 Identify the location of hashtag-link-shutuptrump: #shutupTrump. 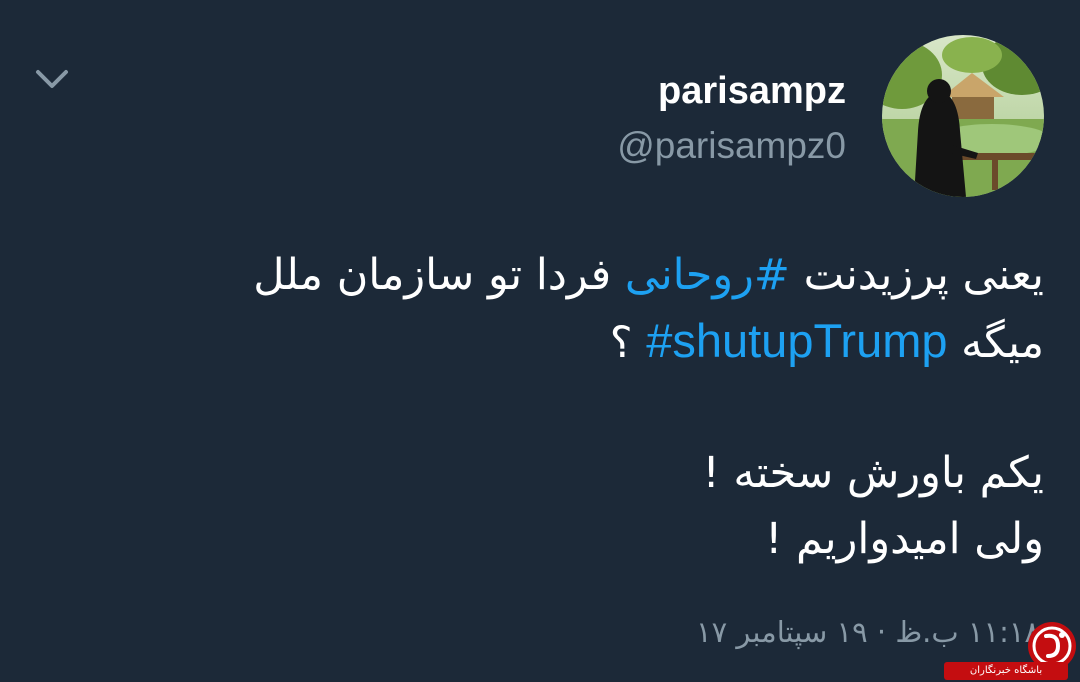
(796, 340).